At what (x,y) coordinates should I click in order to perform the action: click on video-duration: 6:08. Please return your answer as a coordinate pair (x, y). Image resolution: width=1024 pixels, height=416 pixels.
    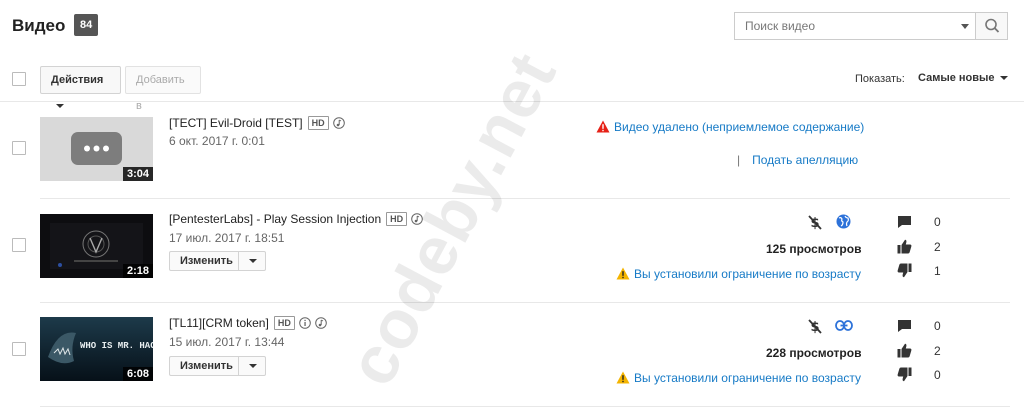
    Looking at the image, I should click on (137, 374).